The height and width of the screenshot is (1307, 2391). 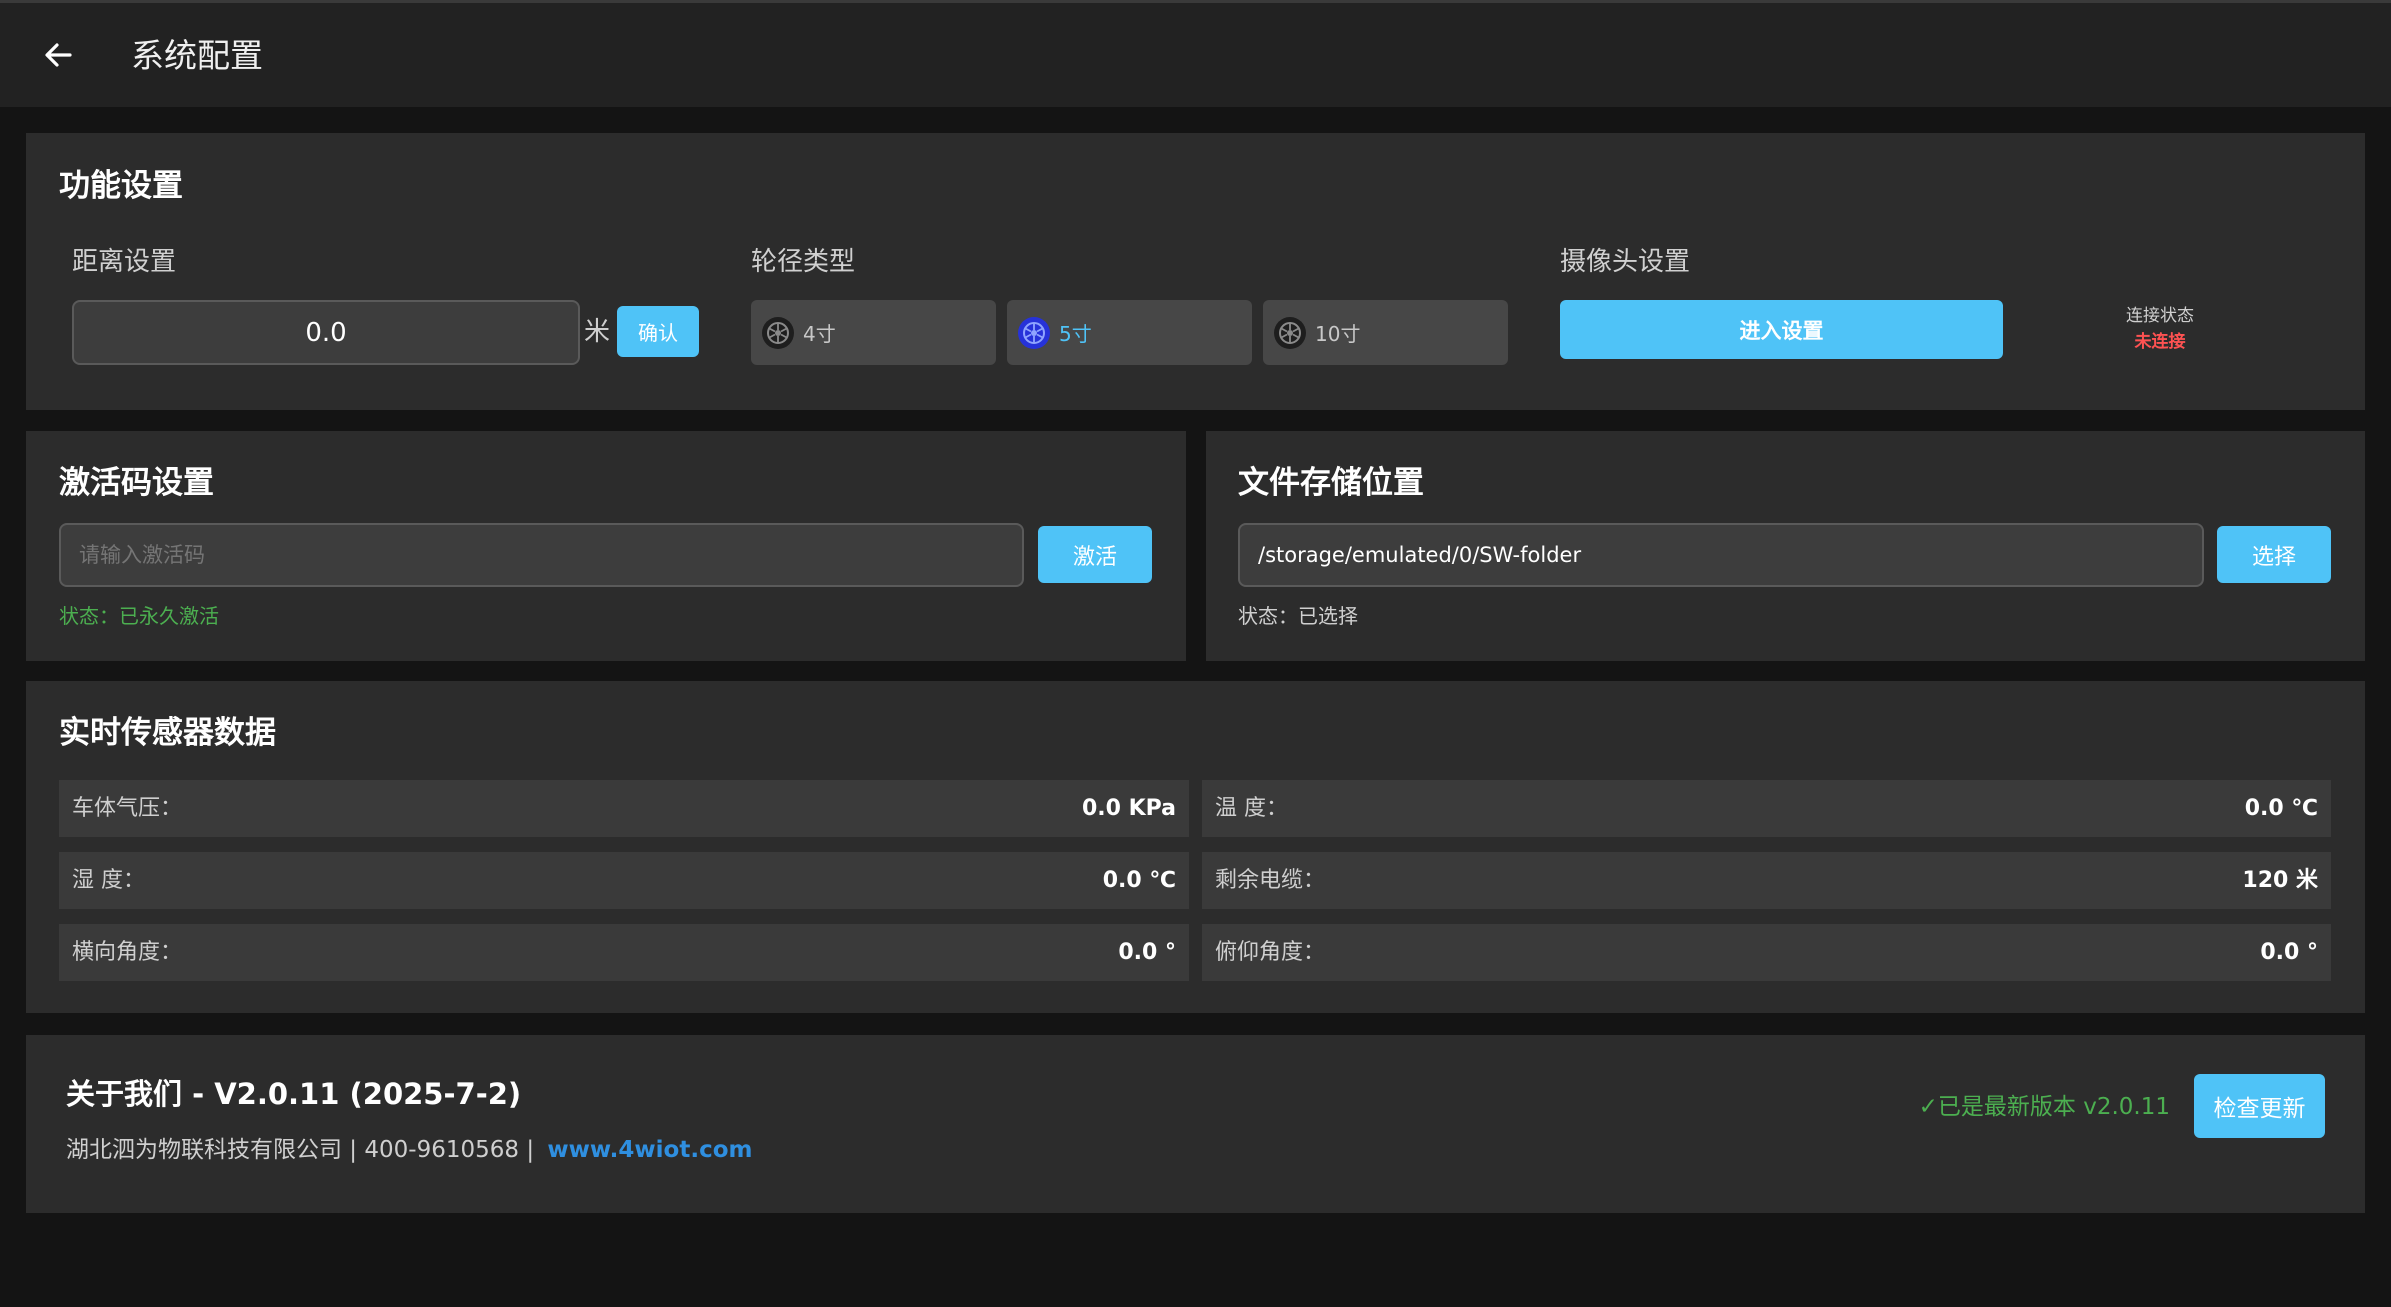 I want to click on distance-label: 距离设置, so click(x=124, y=262).